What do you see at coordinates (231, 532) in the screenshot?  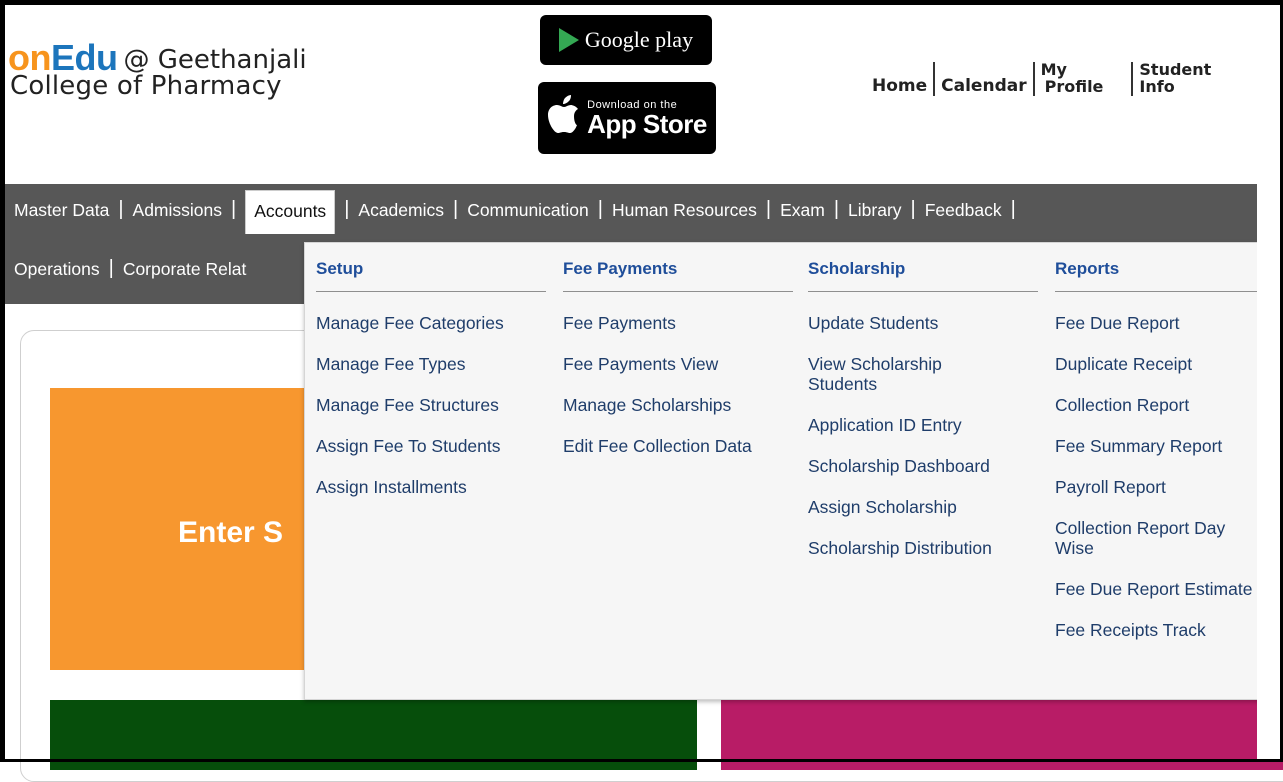 I see `enter-tile-label: Enter S` at bounding box center [231, 532].